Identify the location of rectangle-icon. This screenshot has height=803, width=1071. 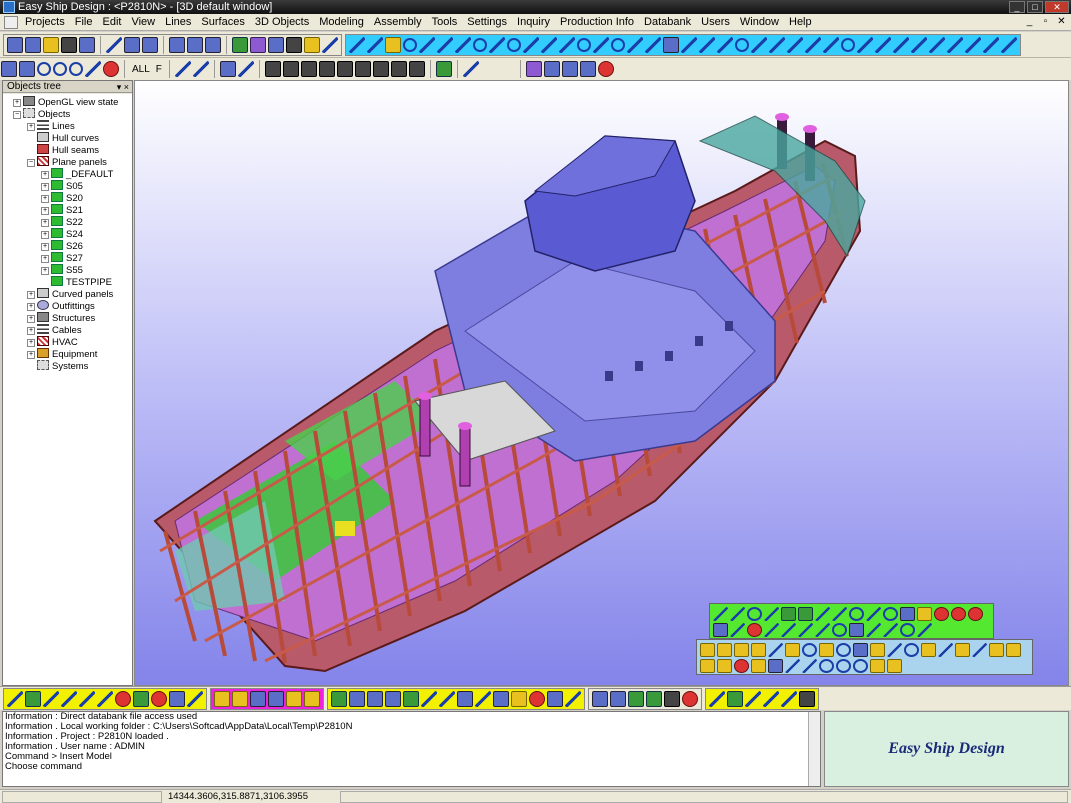
(671, 44).